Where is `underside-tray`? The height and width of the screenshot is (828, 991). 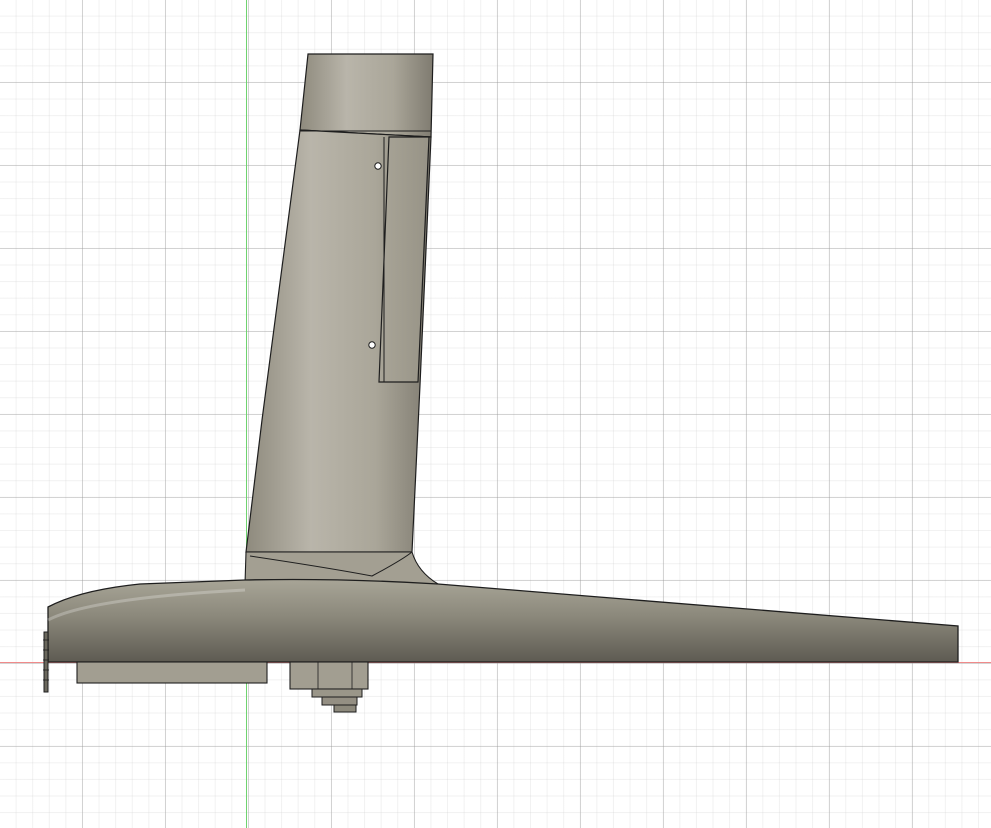 underside-tray is located at coordinates (172, 672).